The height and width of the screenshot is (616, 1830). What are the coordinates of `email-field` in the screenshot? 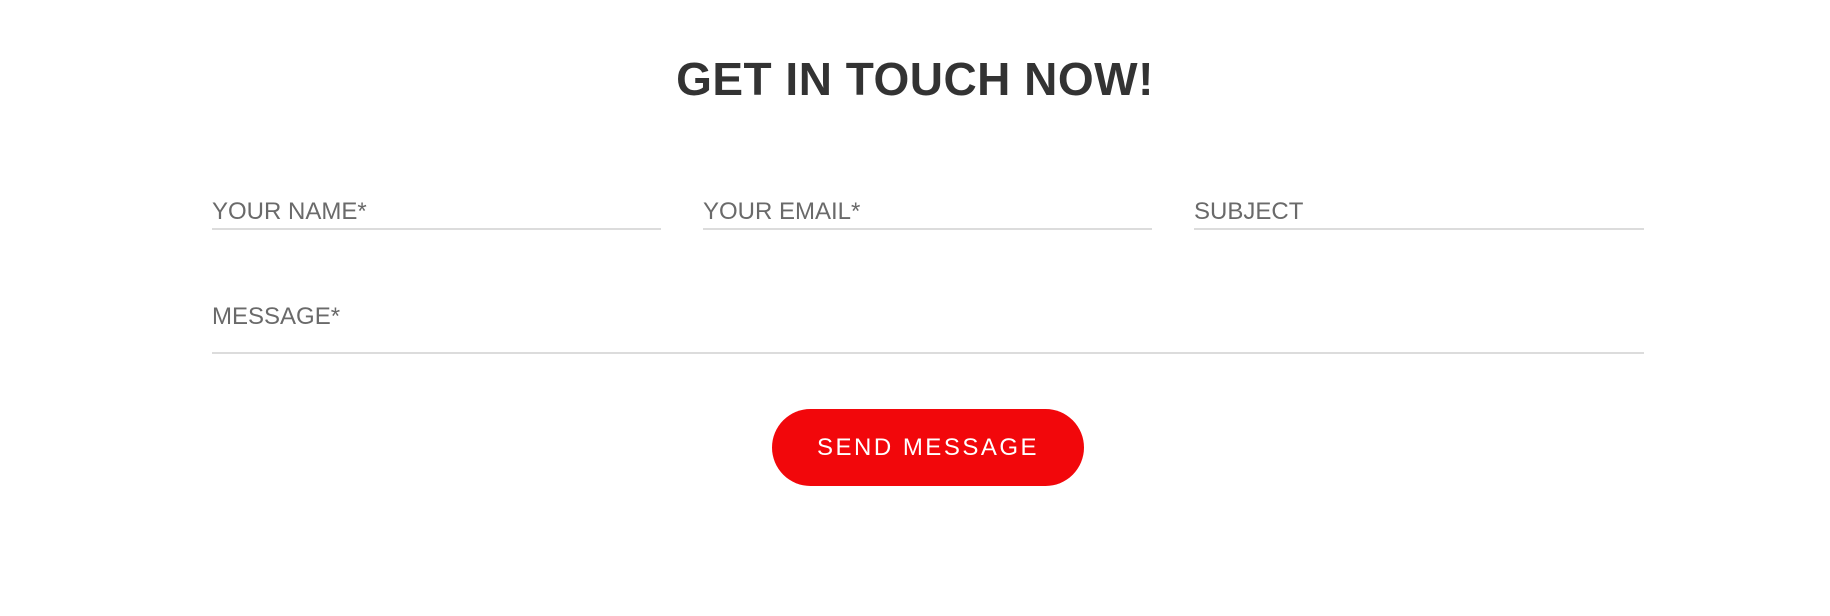 It's located at (927, 213).